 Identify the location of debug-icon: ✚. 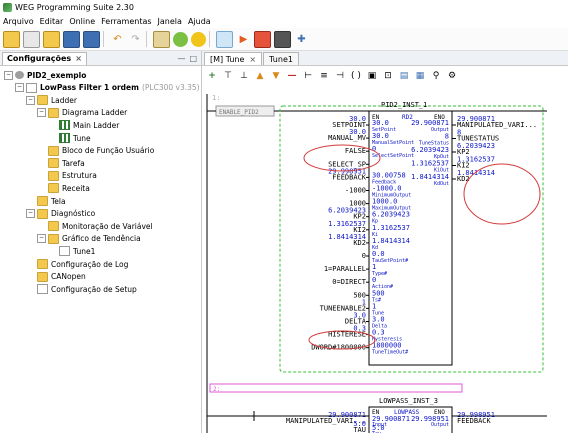
(301, 39).